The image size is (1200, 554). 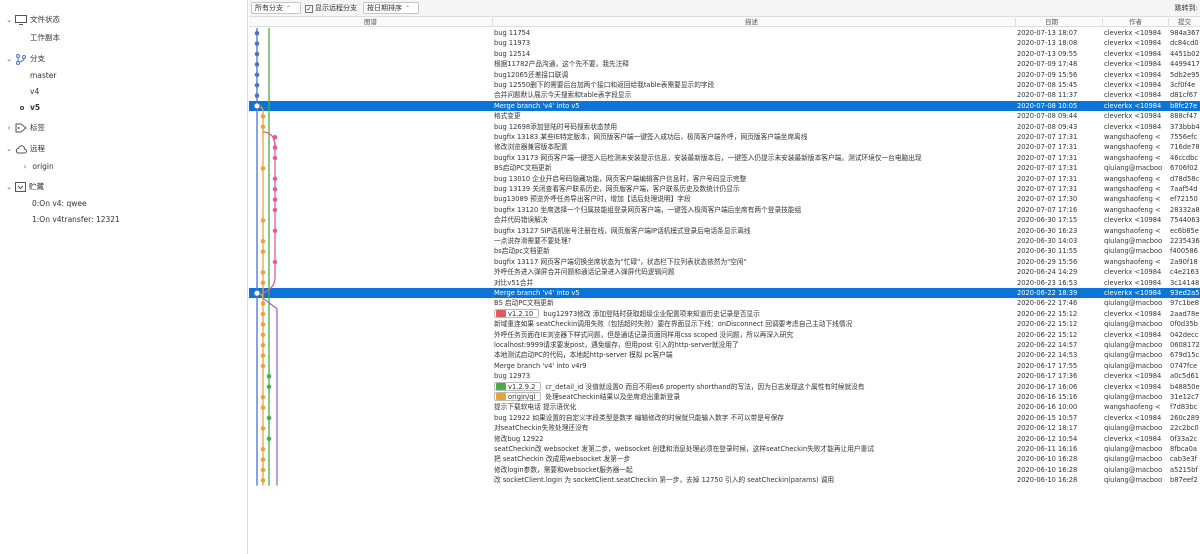 I want to click on commit-hash: 4499417, so click(x=1185, y=64).